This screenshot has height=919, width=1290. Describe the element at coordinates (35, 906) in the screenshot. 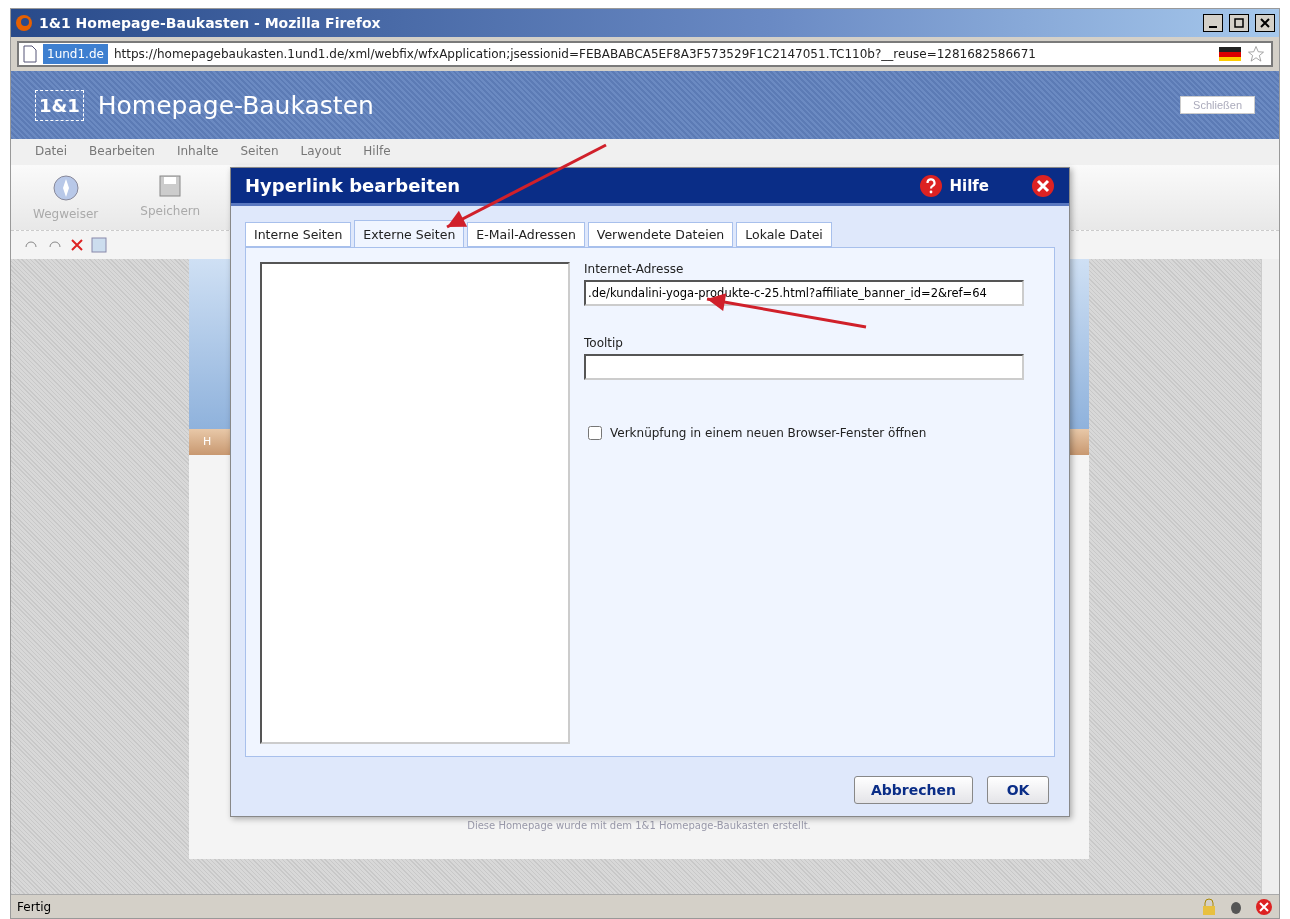

I see `status-text: Fertig` at that location.